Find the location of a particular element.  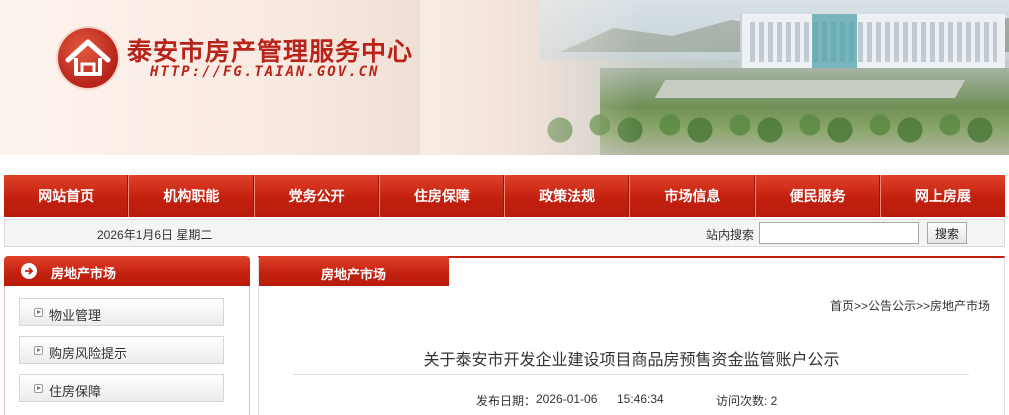

visit-count: 访问次数: 2 is located at coordinates (747, 401).